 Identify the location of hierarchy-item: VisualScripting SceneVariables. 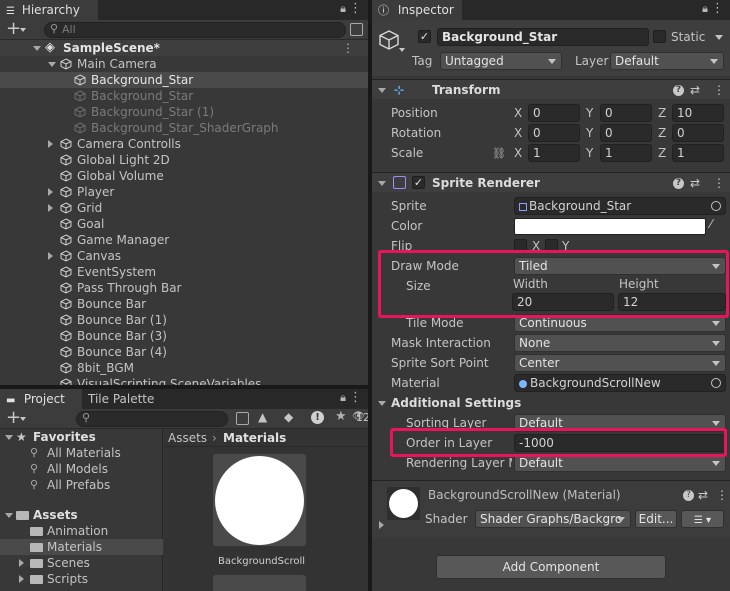
(184, 380).